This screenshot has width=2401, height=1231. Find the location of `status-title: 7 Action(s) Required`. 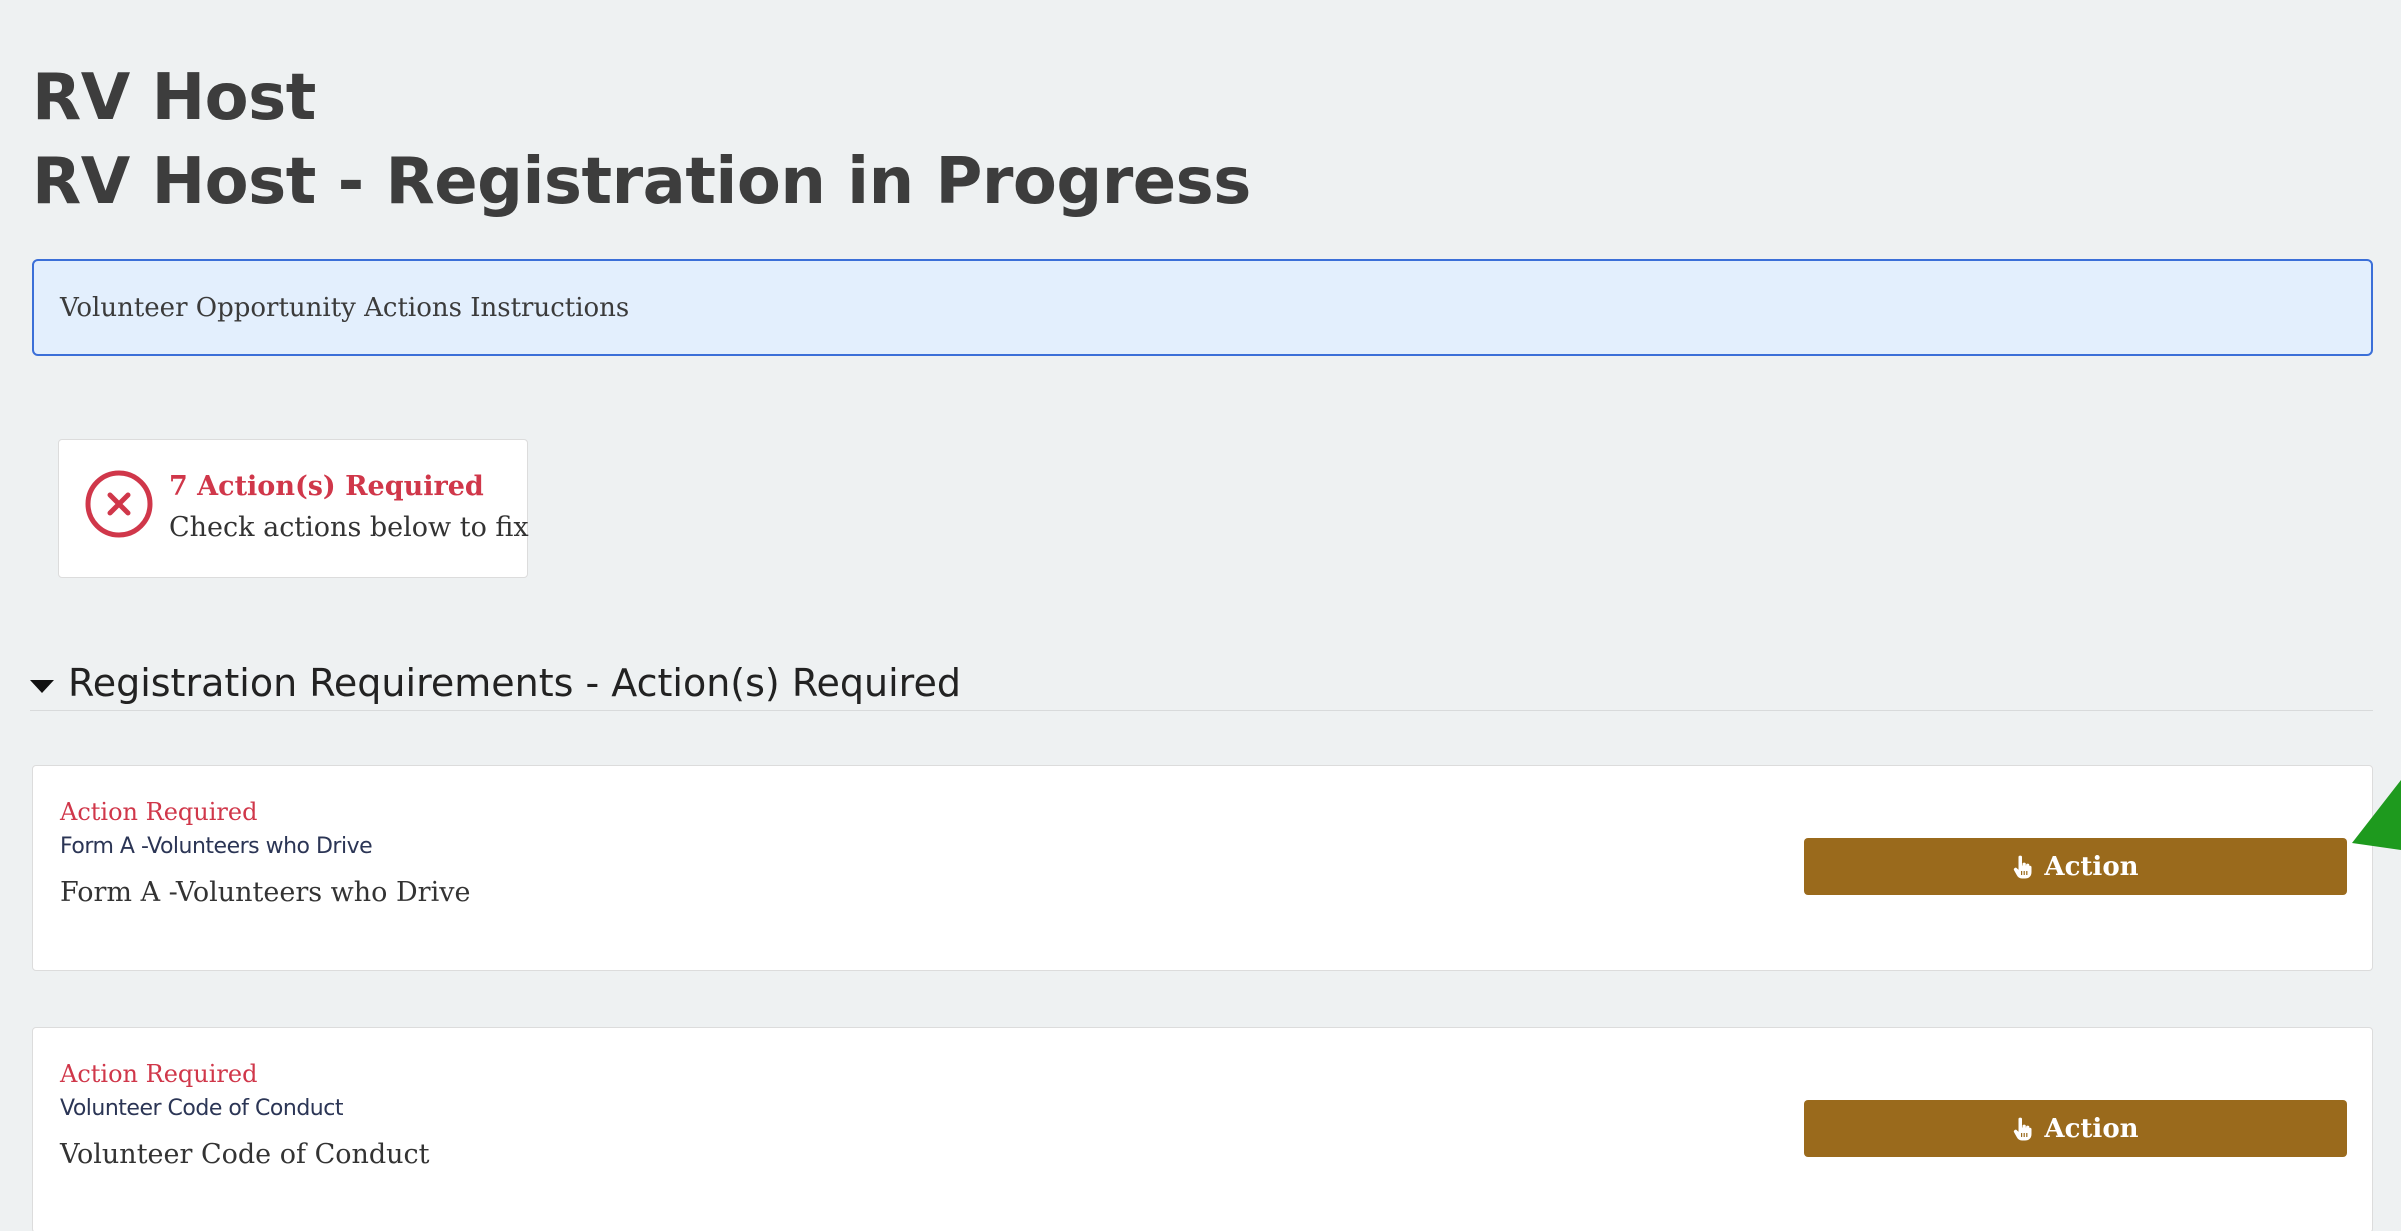

status-title: 7 Action(s) Required is located at coordinates (326, 486).